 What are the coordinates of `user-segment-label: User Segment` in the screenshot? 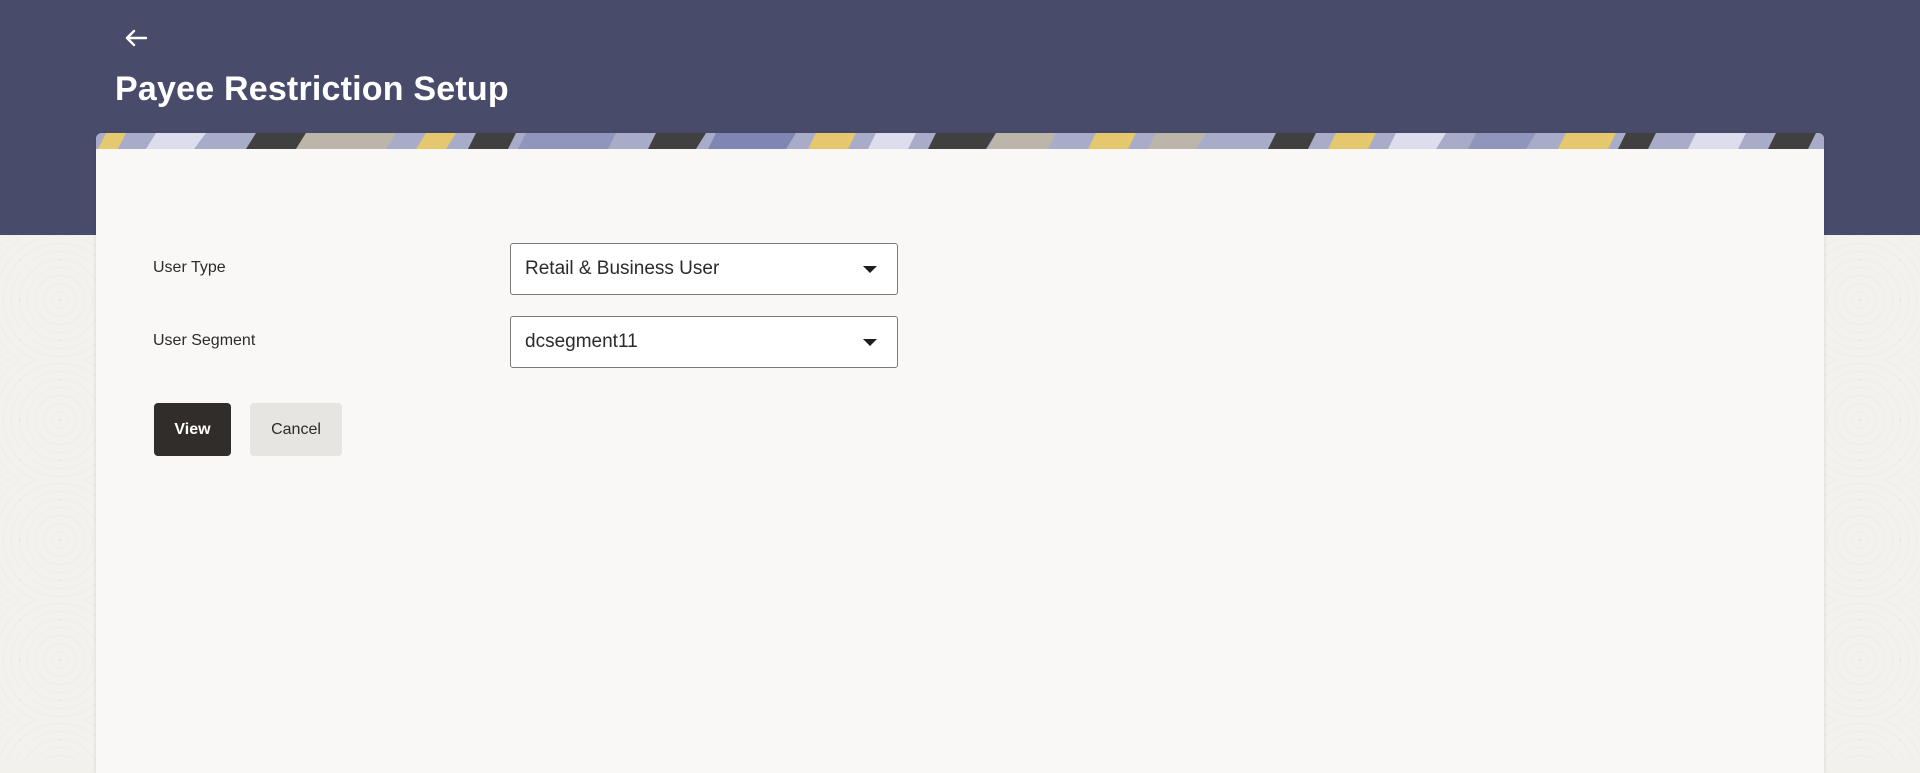 It's located at (204, 340).